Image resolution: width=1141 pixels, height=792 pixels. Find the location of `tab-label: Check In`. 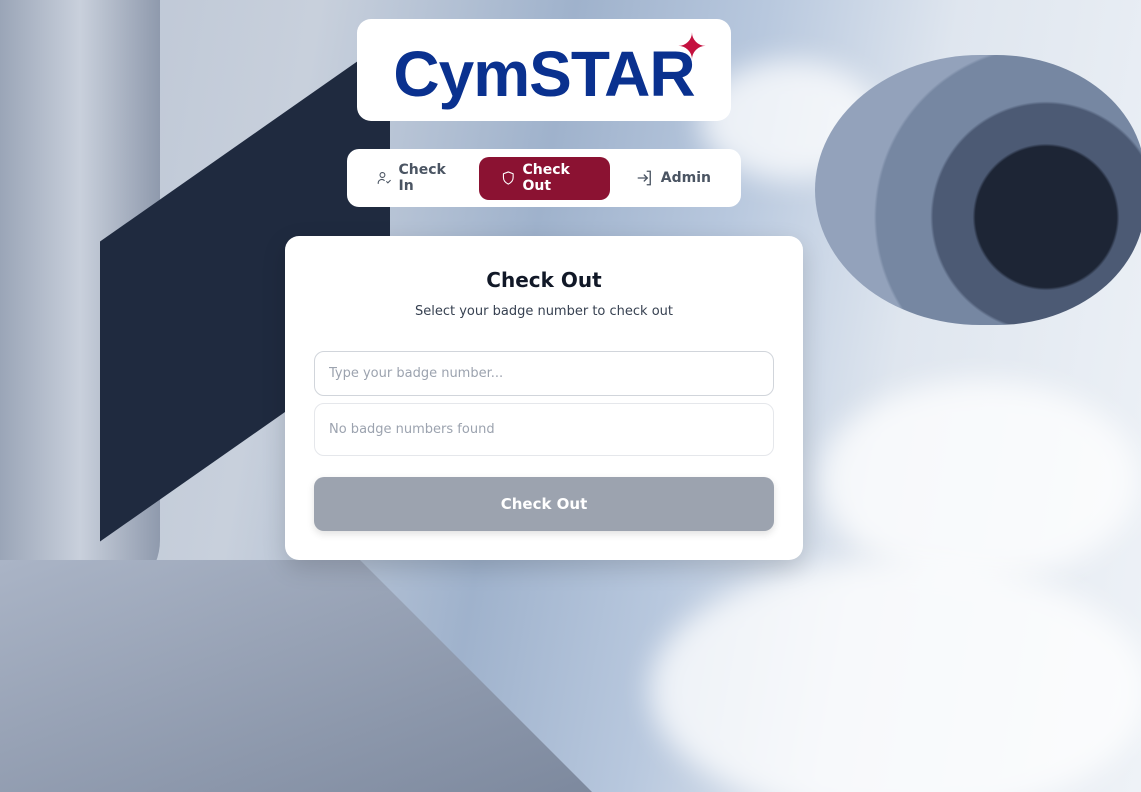

tab-label: Check In is located at coordinates (422, 178).